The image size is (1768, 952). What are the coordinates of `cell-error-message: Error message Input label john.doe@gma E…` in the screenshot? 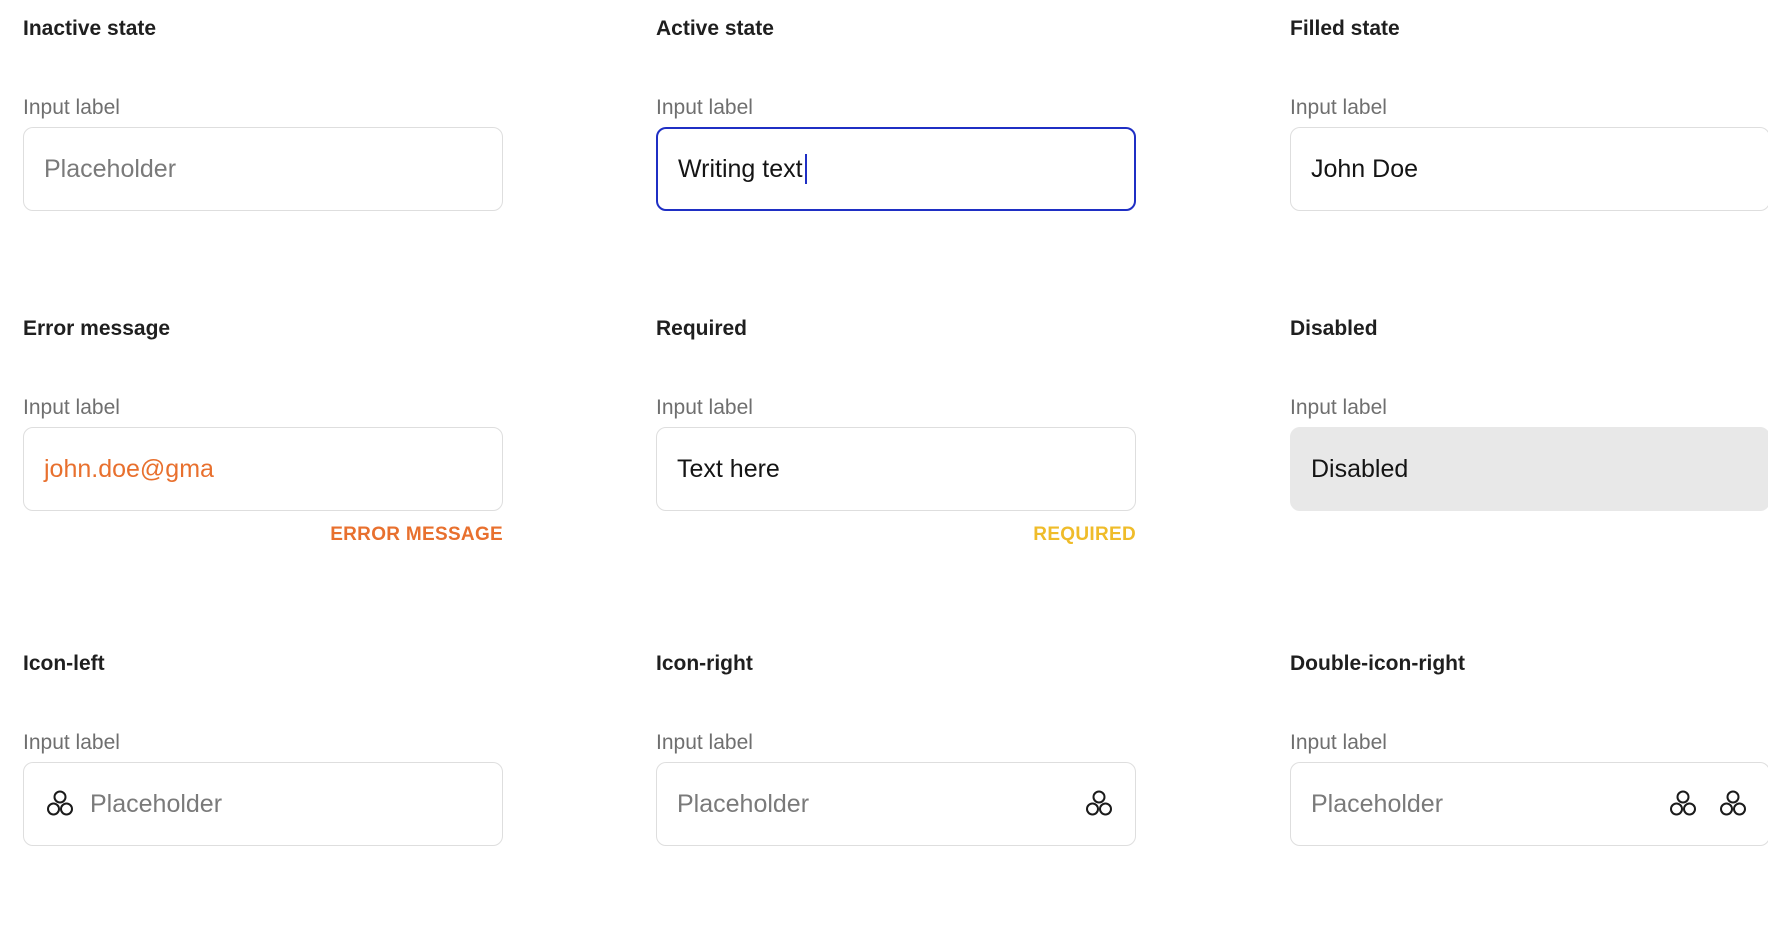 It's located at (263, 430).